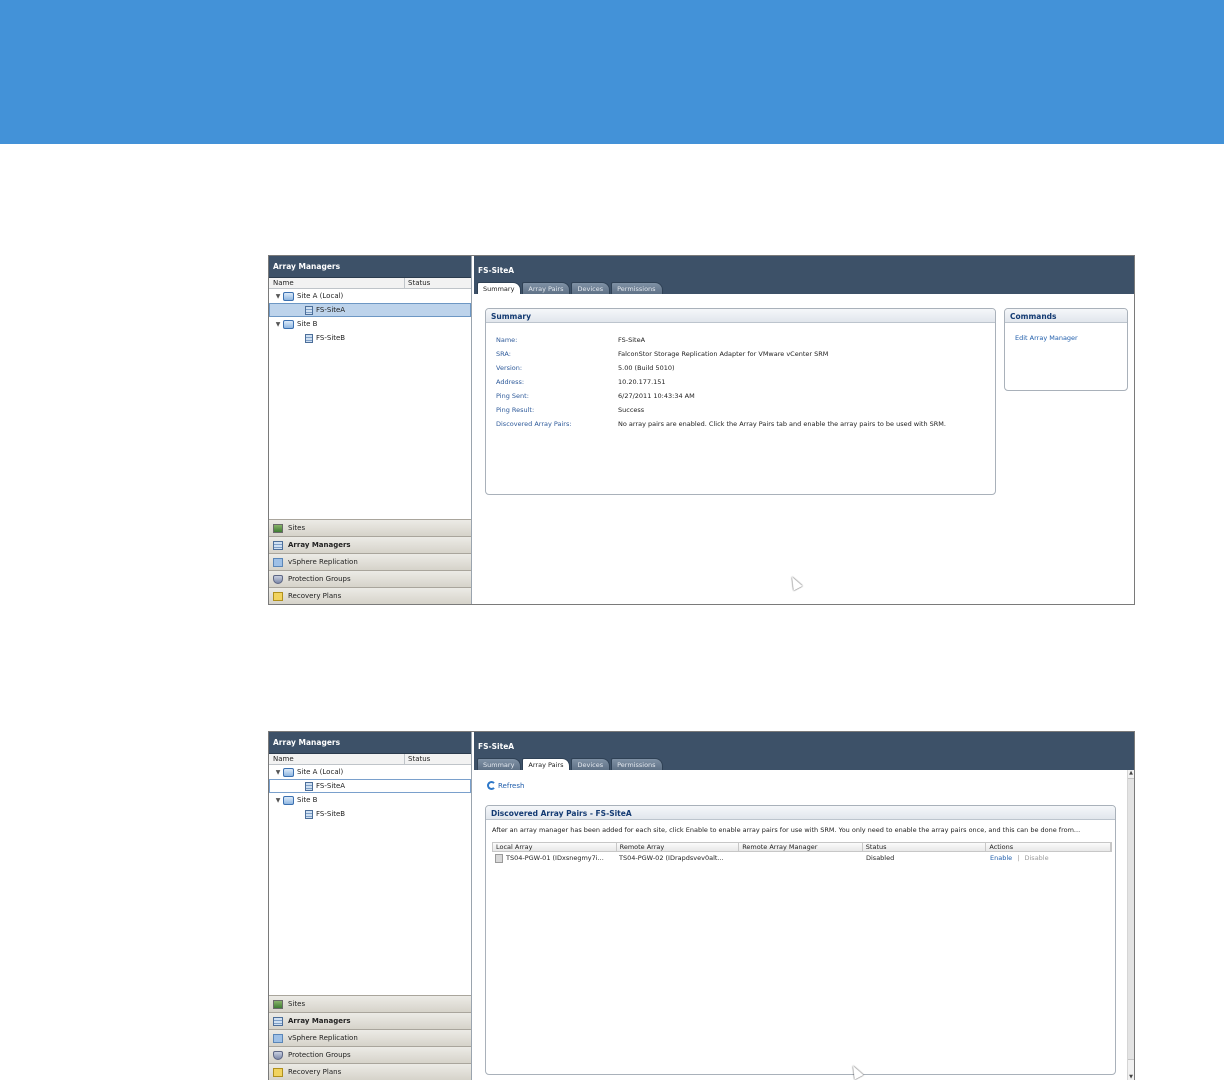  I want to click on nav-label: Protection Groups, so click(319, 579).